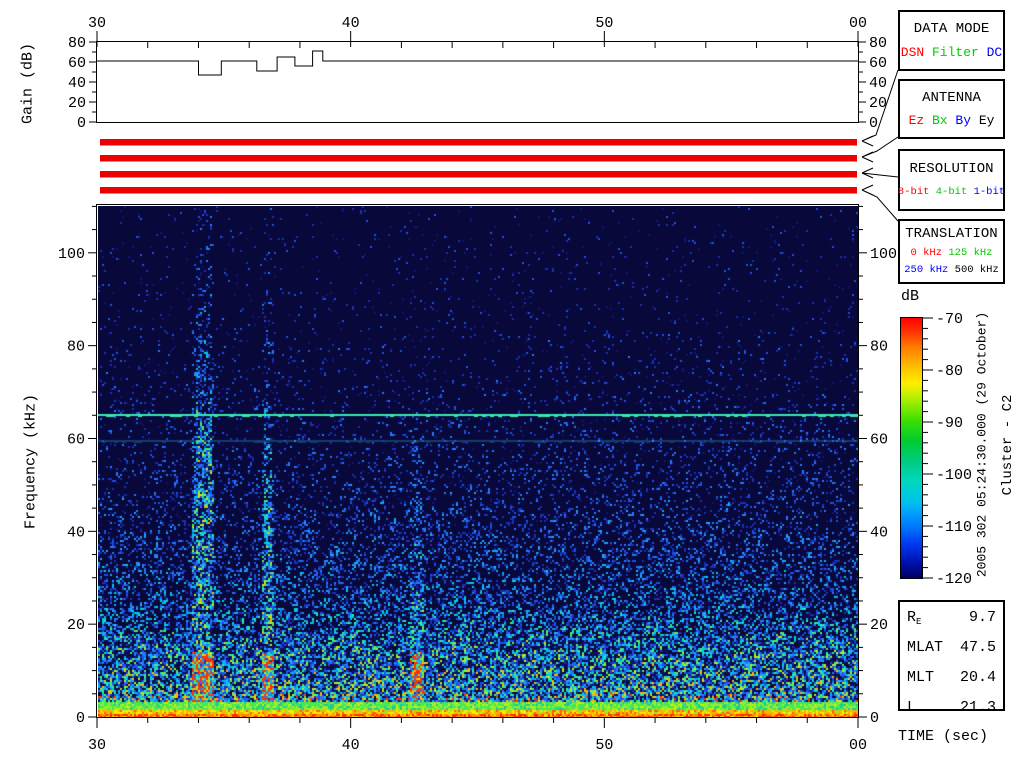 Image resolution: width=1024 pixels, height=768 pixels. What do you see at coordinates (986, 121) in the screenshot?
I see `panel-value: Ey` at bounding box center [986, 121].